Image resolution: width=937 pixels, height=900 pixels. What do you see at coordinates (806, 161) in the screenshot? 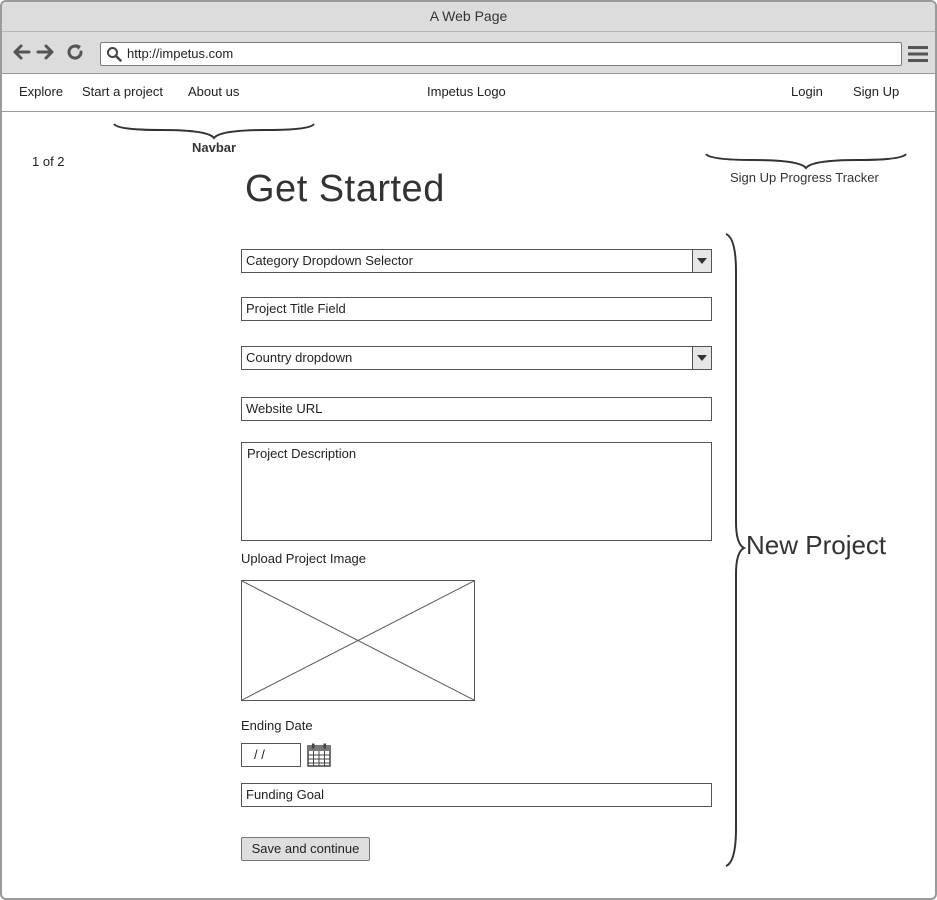
I see `tracker-brace` at bounding box center [806, 161].